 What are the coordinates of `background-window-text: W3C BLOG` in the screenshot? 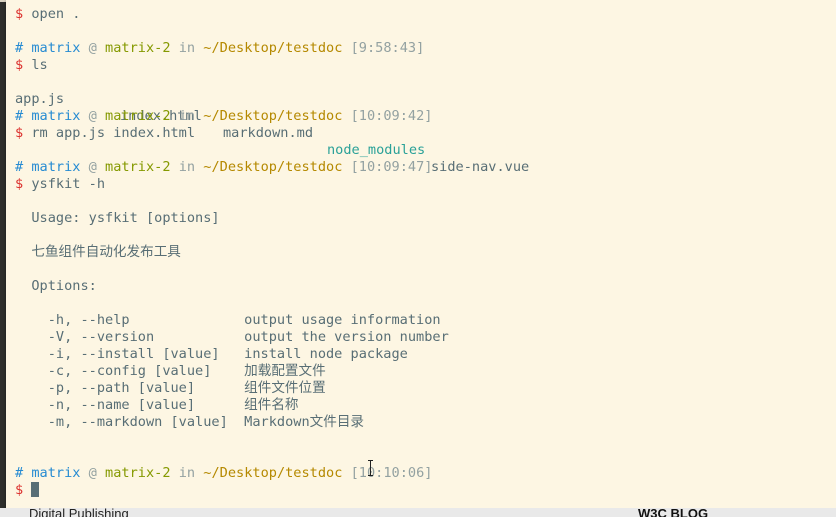 It's located at (673, 512).